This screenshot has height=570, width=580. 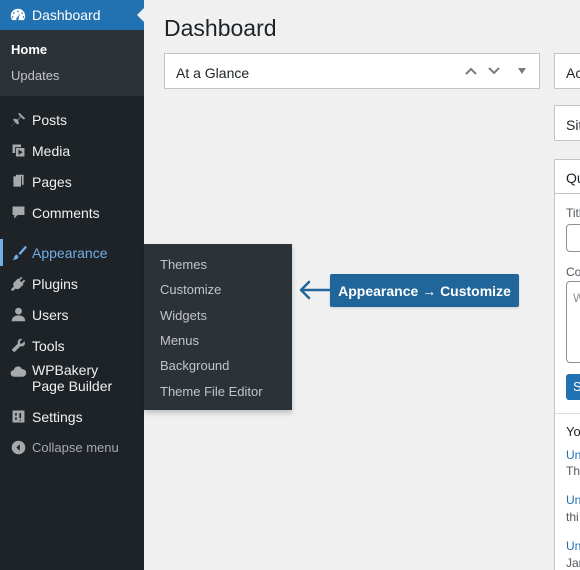 What do you see at coordinates (18, 315) in the screenshot?
I see `user-icon` at bounding box center [18, 315].